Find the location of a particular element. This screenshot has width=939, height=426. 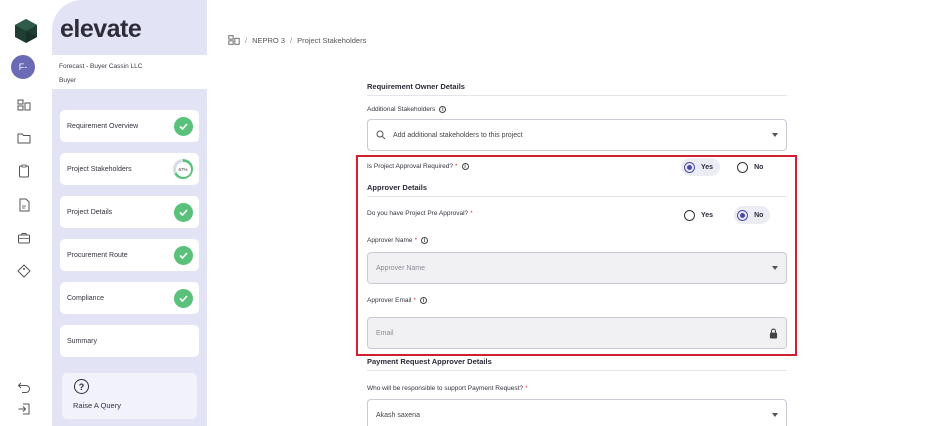

brand-name: elevate is located at coordinates (101, 29).